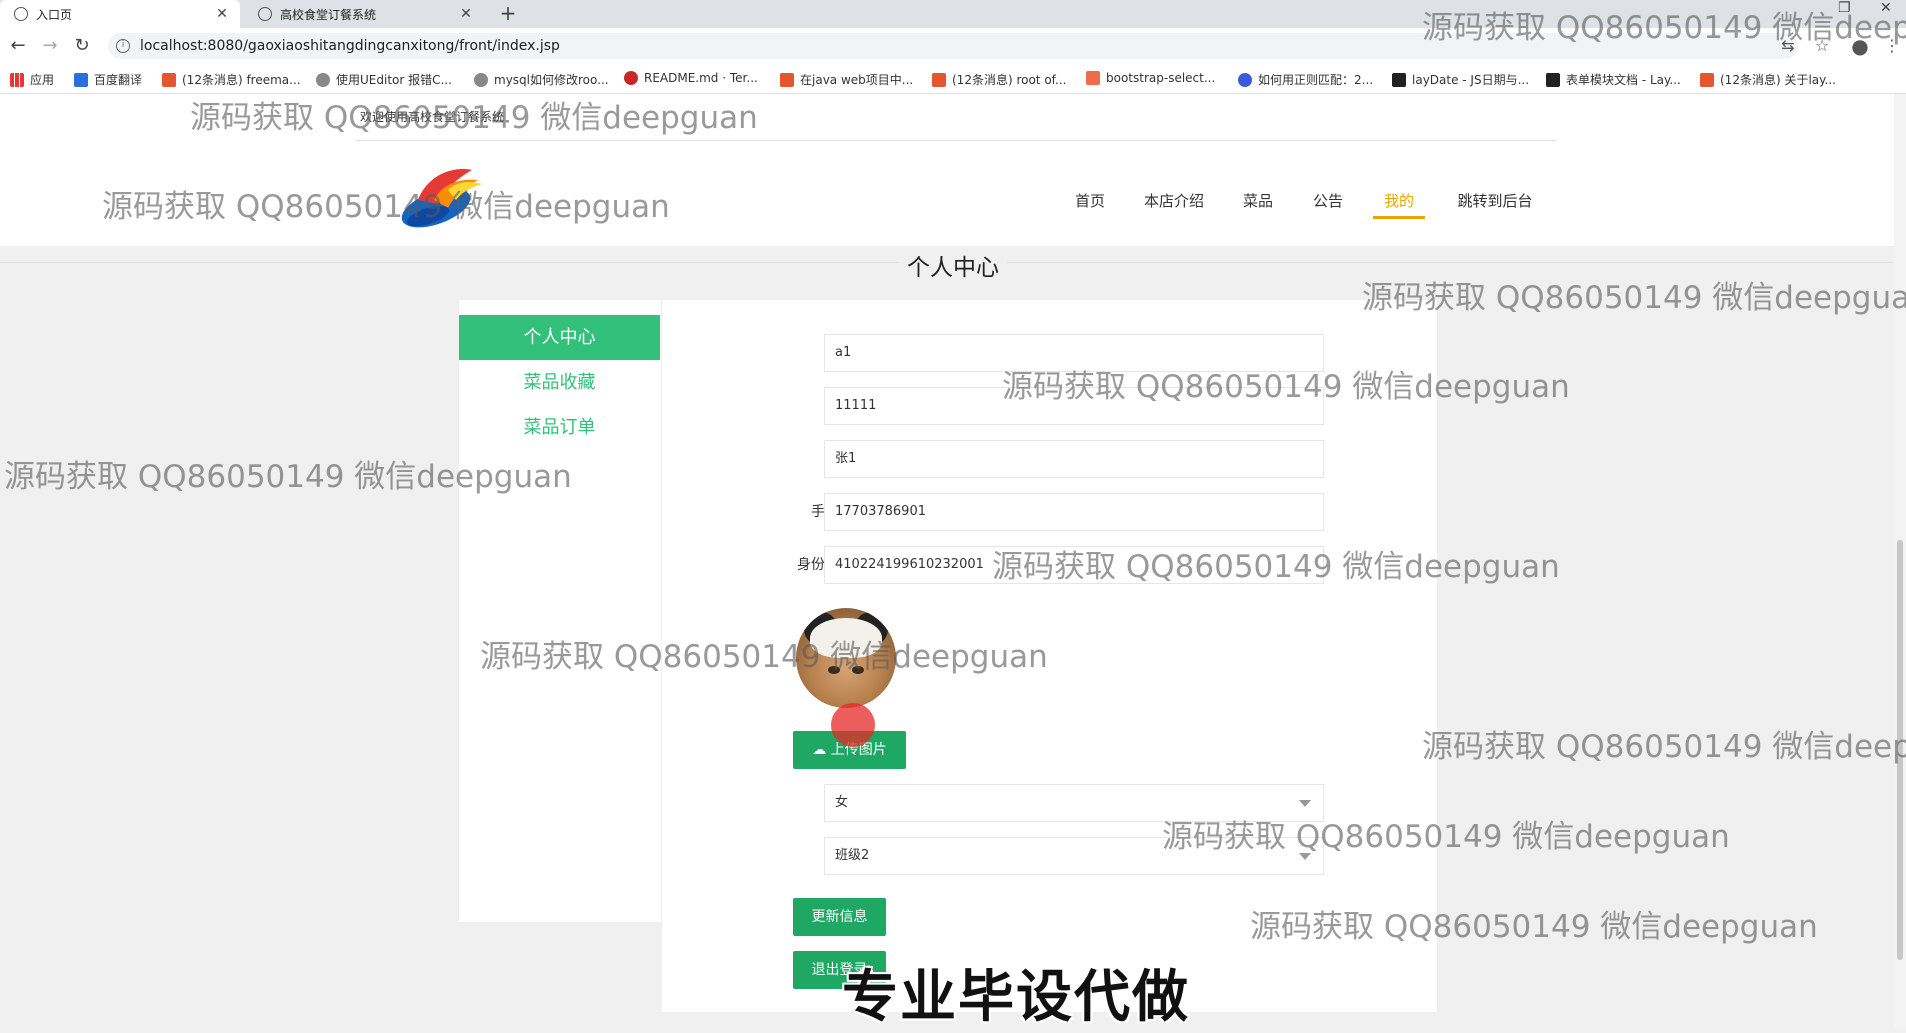  What do you see at coordinates (1074, 512) in the screenshot?
I see `phone-field: 17703786901` at bounding box center [1074, 512].